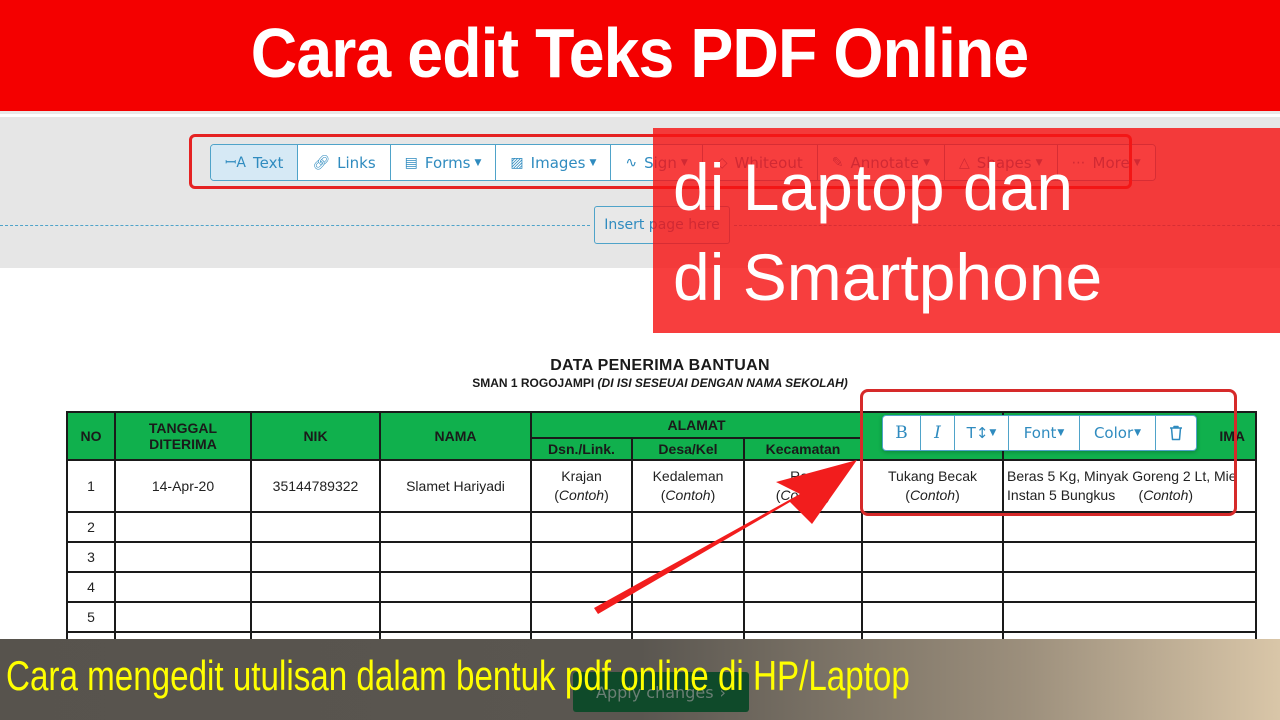 The height and width of the screenshot is (720, 1280). Describe the element at coordinates (722, 383) in the screenshot. I see `school-note: (DI ISI SESEUAI DENGAN NAMA SEKOLAH)` at that location.